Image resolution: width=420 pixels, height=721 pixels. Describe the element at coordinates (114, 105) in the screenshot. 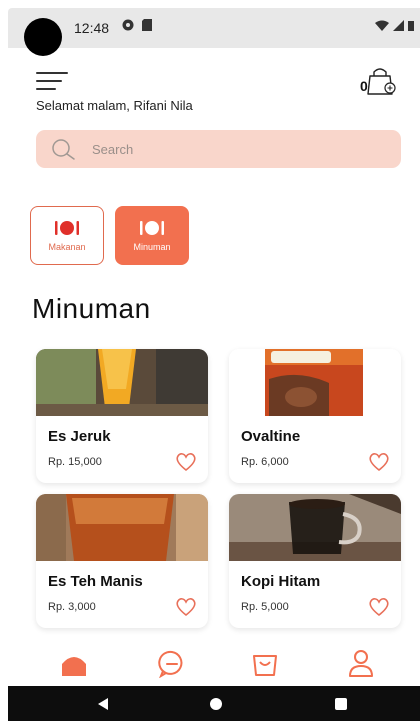

I see `greeting-text: Selamat malam, Rifani Nila` at that location.